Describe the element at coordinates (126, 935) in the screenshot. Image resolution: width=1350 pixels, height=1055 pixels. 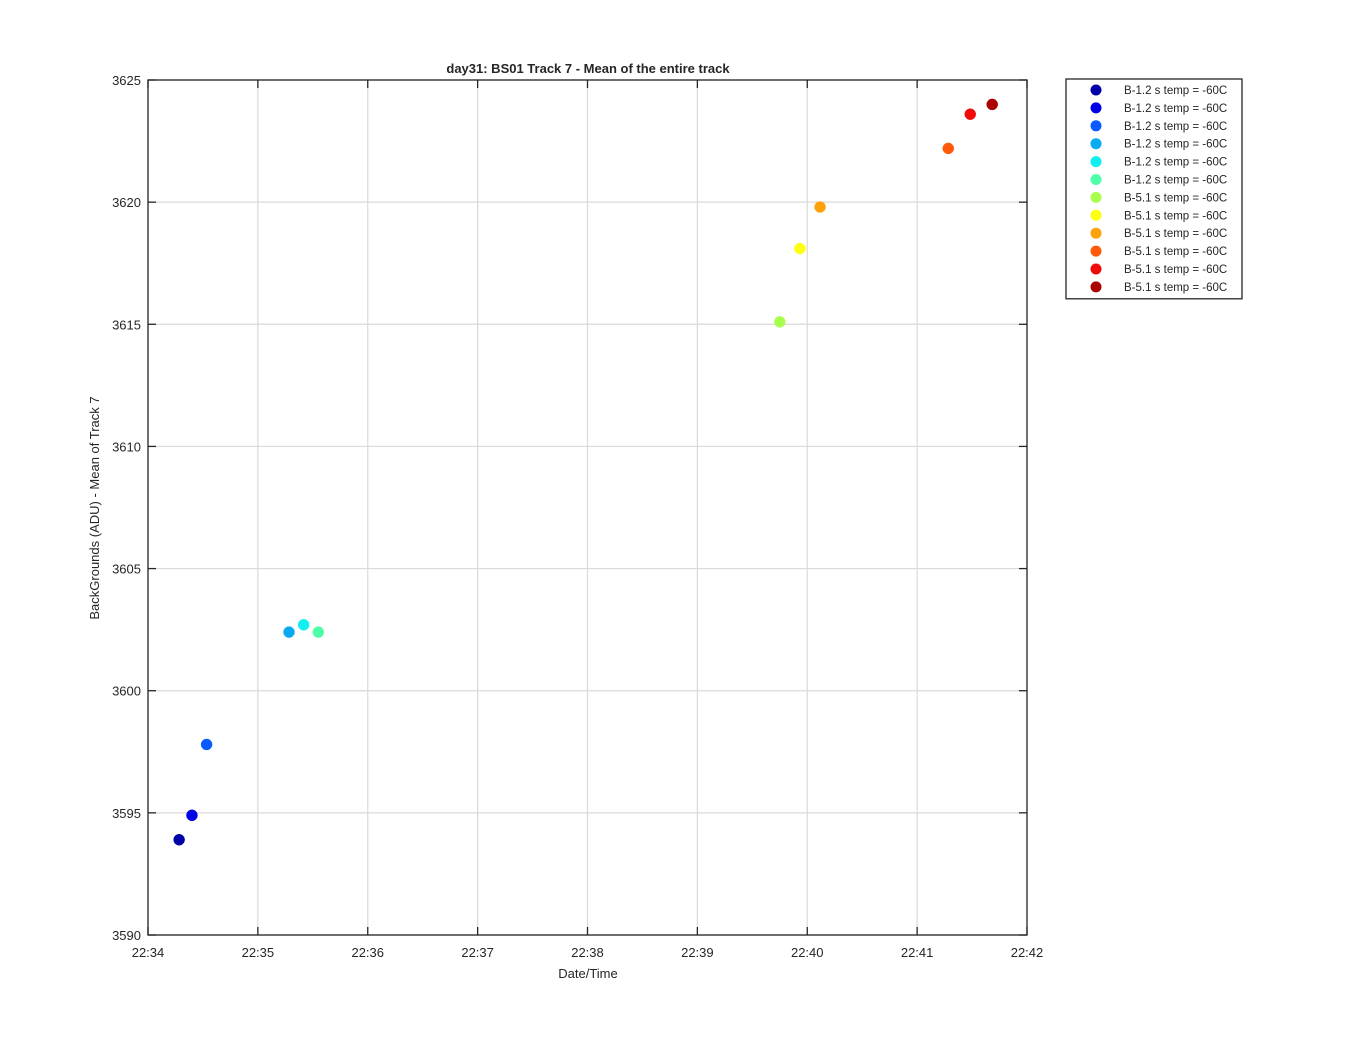
I see `y-tick-label: 3590` at that location.